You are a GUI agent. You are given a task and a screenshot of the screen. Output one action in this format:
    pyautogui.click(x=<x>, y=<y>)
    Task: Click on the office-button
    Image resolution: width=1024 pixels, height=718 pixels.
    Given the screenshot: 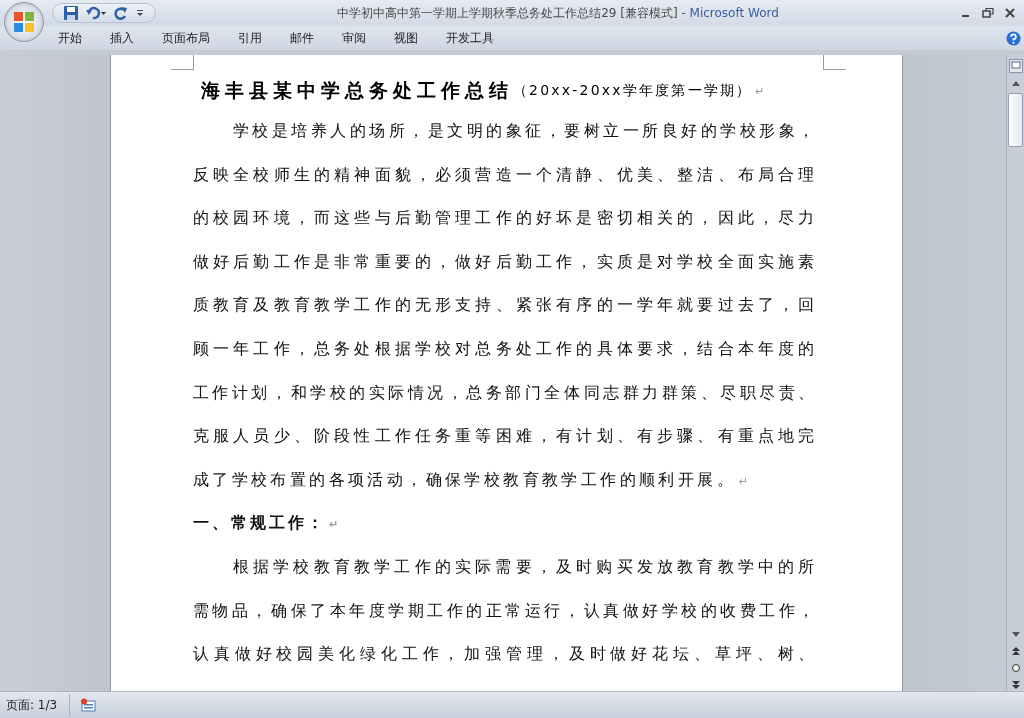 What is the action you would take?
    pyautogui.click(x=24, y=22)
    